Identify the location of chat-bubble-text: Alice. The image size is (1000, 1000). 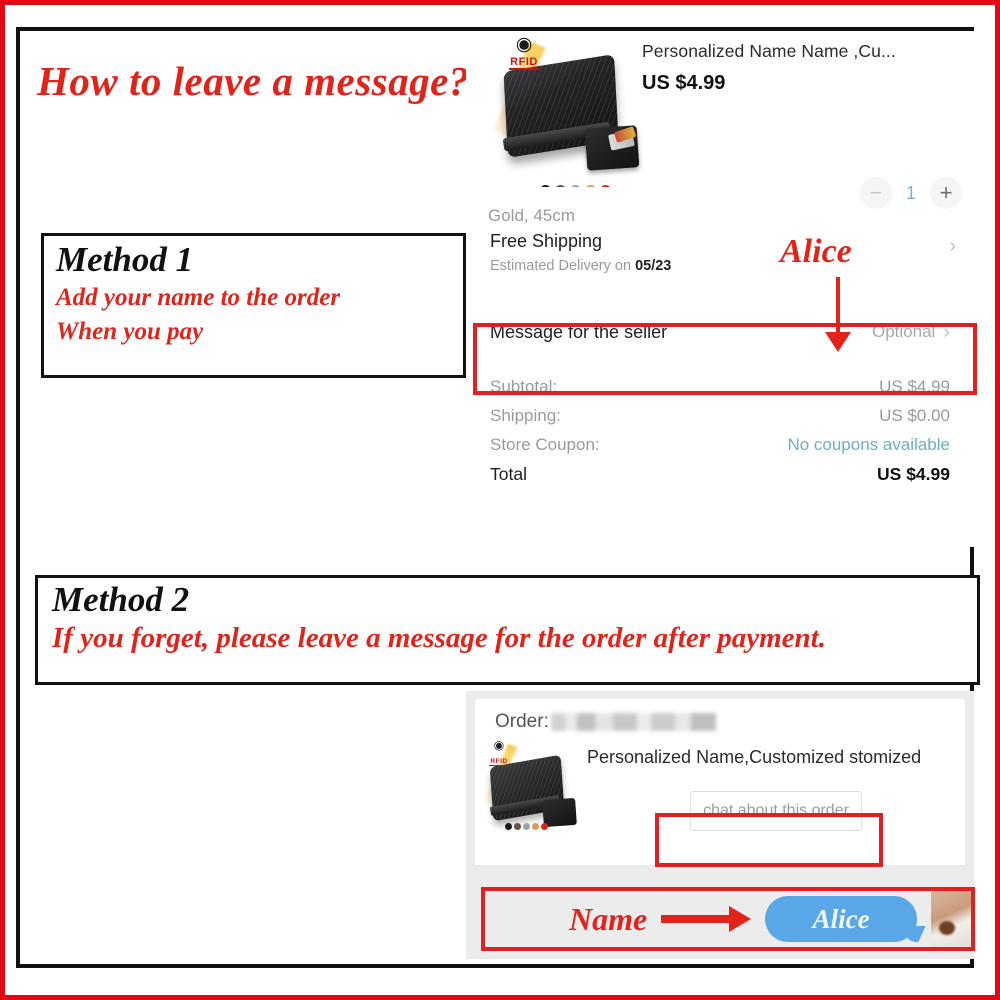
(841, 918).